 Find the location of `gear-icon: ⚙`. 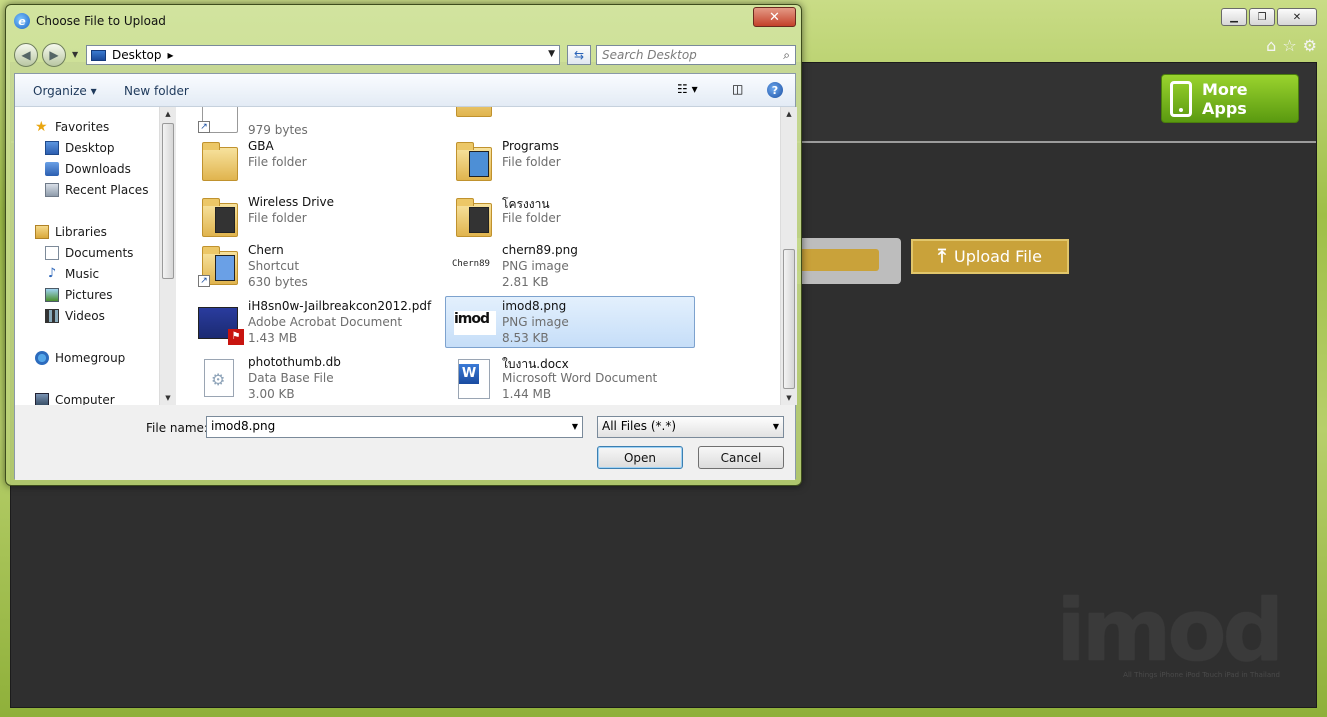

gear-icon: ⚙ is located at coordinates (1310, 45).